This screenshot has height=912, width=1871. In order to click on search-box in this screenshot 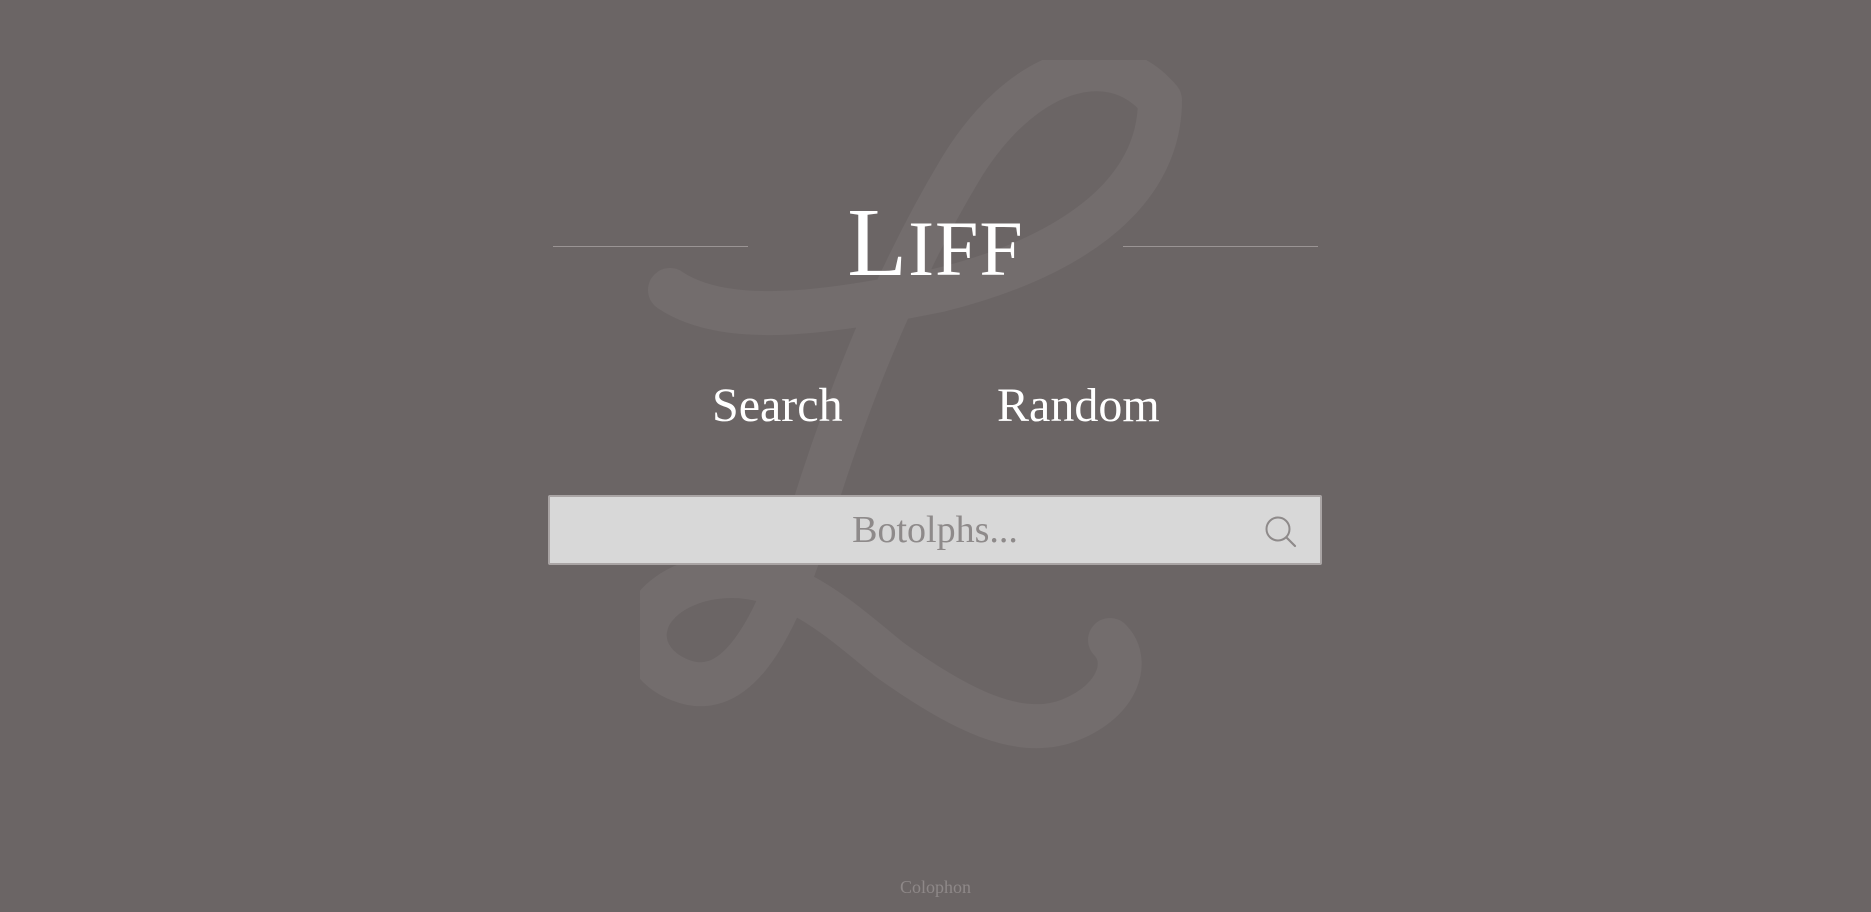, I will do `click(935, 530)`.